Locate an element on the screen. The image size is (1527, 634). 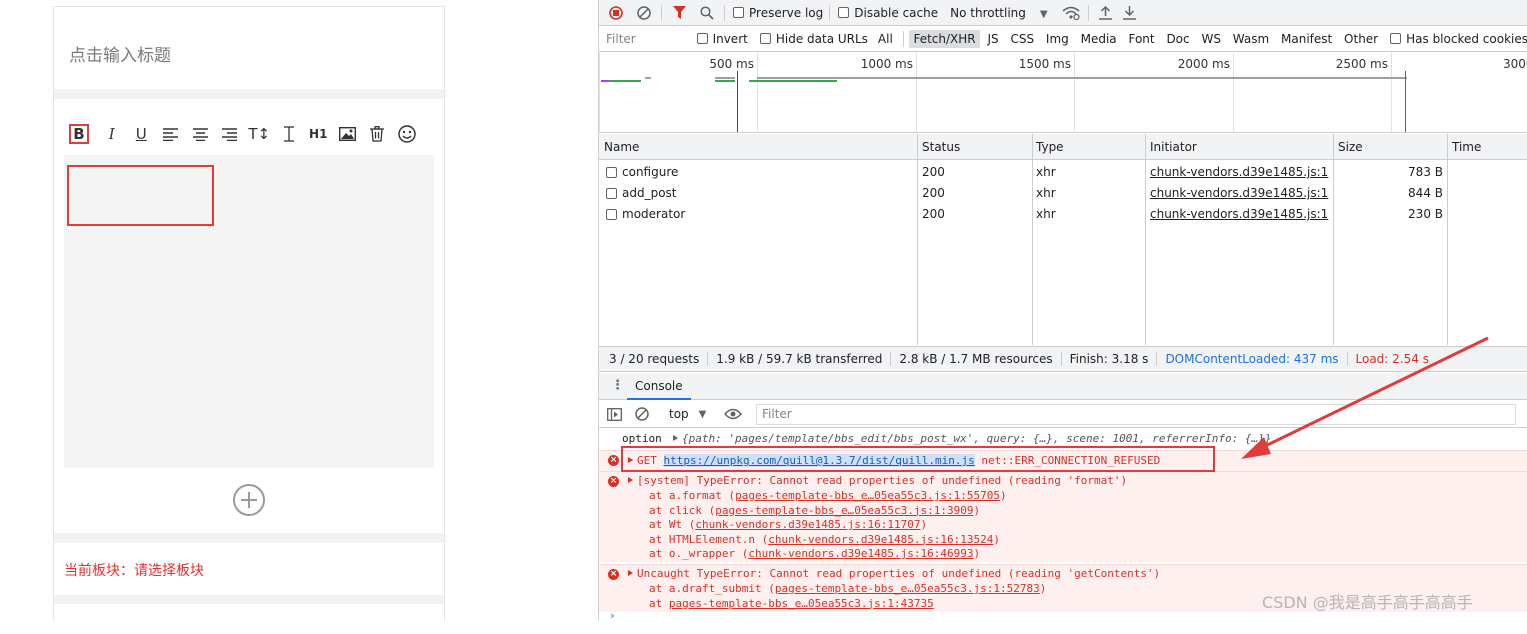
title-input: 点击输入标题 is located at coordinates (120, 53).